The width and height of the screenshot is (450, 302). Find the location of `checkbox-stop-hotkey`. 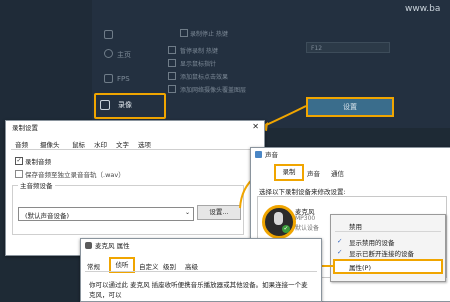

checkbox-stop-hotkey is located at coordinates (184, 33).